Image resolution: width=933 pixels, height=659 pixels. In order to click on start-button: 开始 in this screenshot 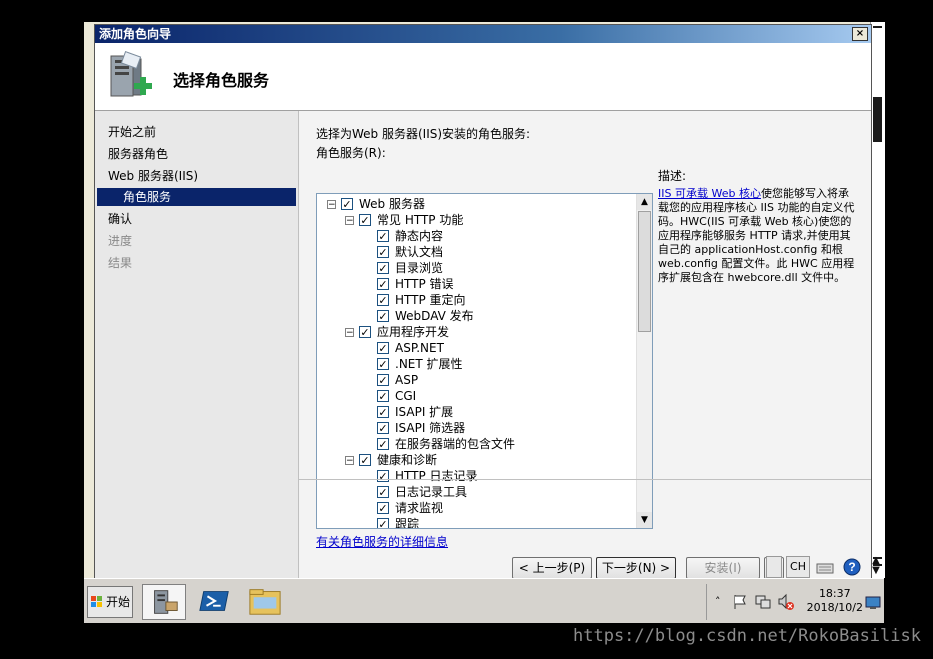, I will do `click(110, 602)`.